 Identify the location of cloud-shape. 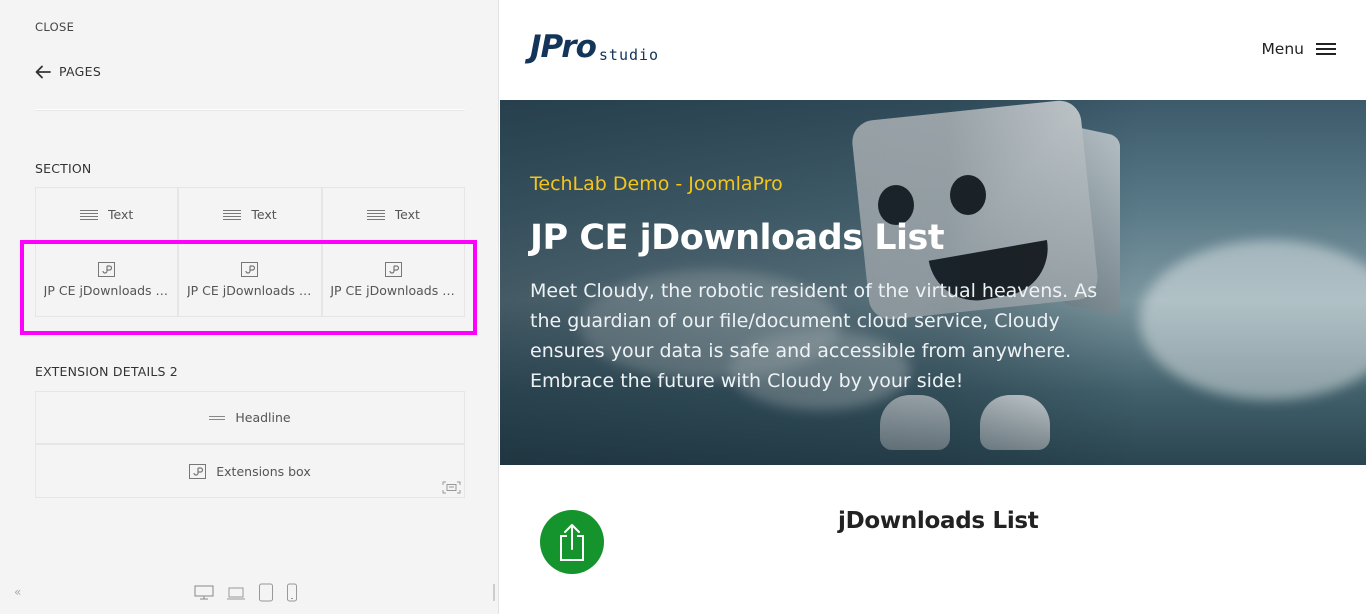
(1253, 320).